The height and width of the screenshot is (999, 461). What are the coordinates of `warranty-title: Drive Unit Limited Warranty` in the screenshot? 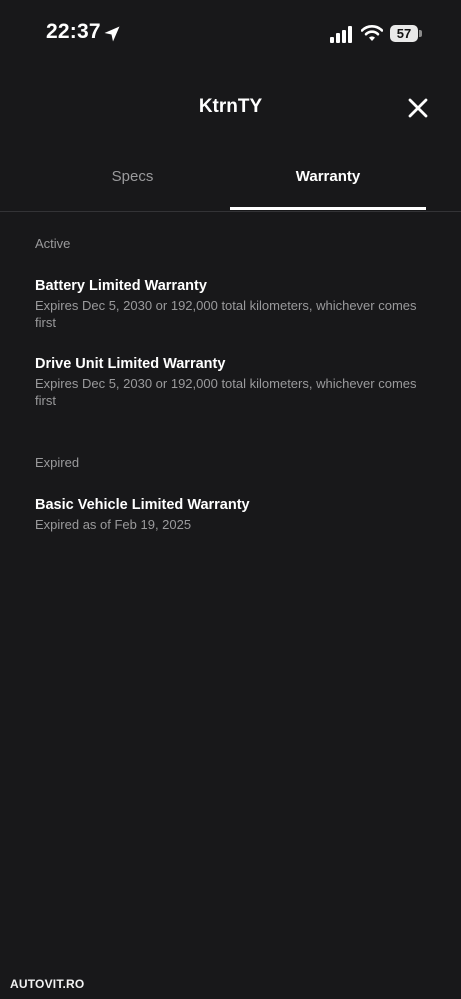 It's located at (130, 364).